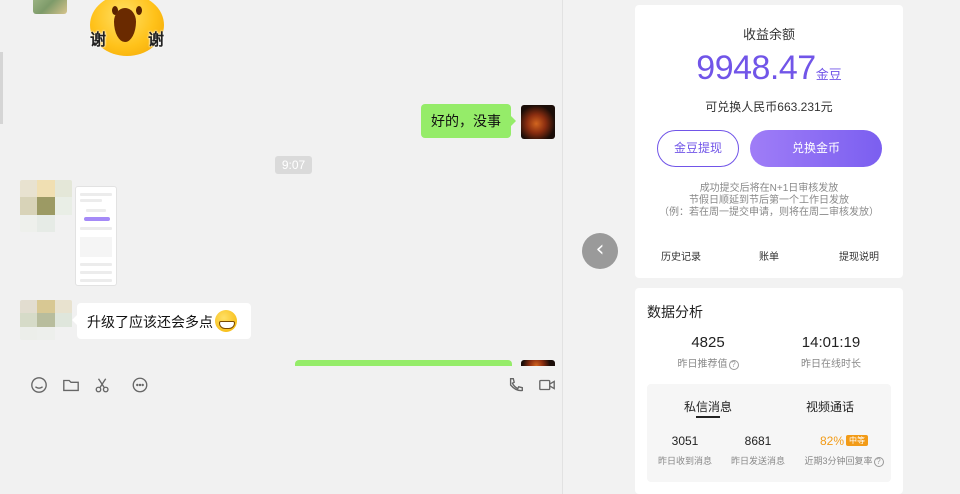 This screenshot has height=494, width=960. I want to click on screenshot-thumbnail, so click(96, 236).